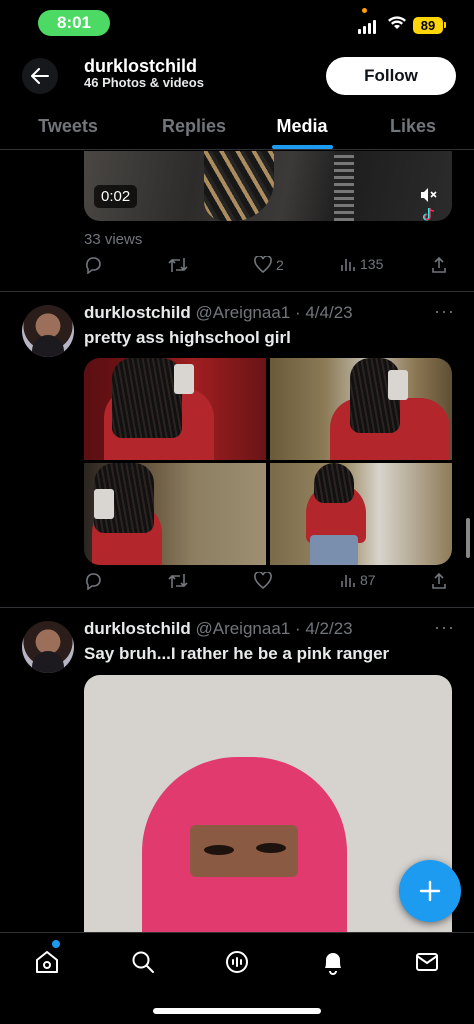 Image resolution: width=474 pixels, height=1024 pixels. What do you see at coordinates (113, 239) in the screenshot?
I see `view-count: 33 views` at bounding box center [113, 239].